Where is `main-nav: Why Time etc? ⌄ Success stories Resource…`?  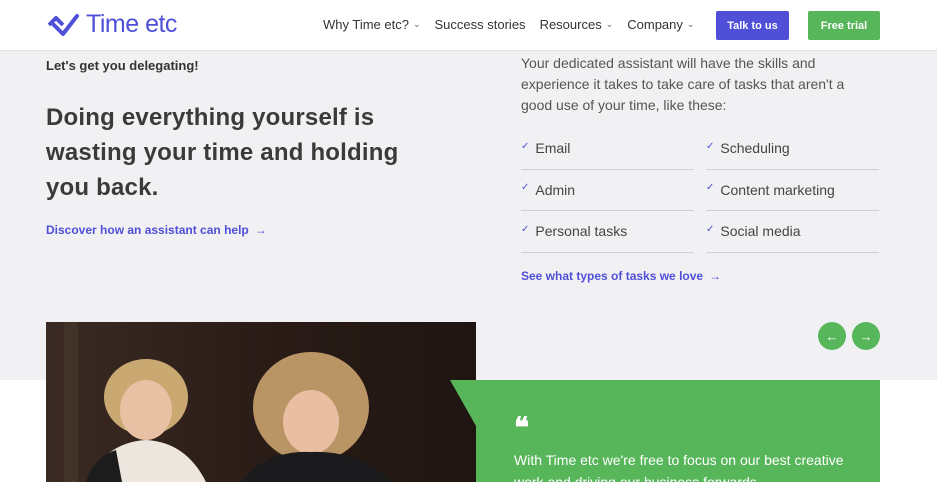 main-nav: Why Time etc? ⌄ Success stories Resource… is located at coordinates (508, 24).